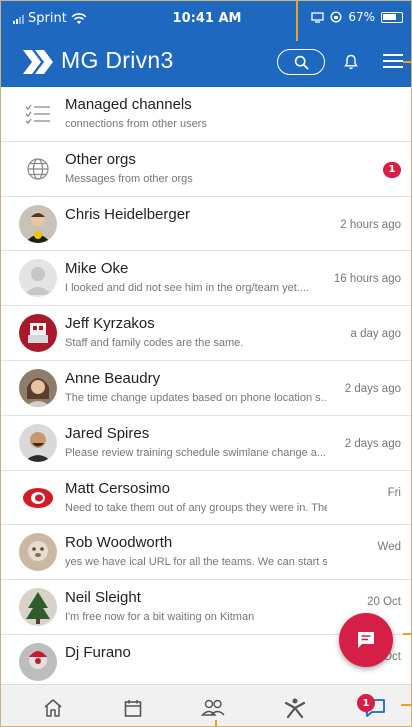 The image size is (412, 727). Describe the element at coordinates (117, 60) in the screenshot. I see `app-title: MG Drivn3` at that location.